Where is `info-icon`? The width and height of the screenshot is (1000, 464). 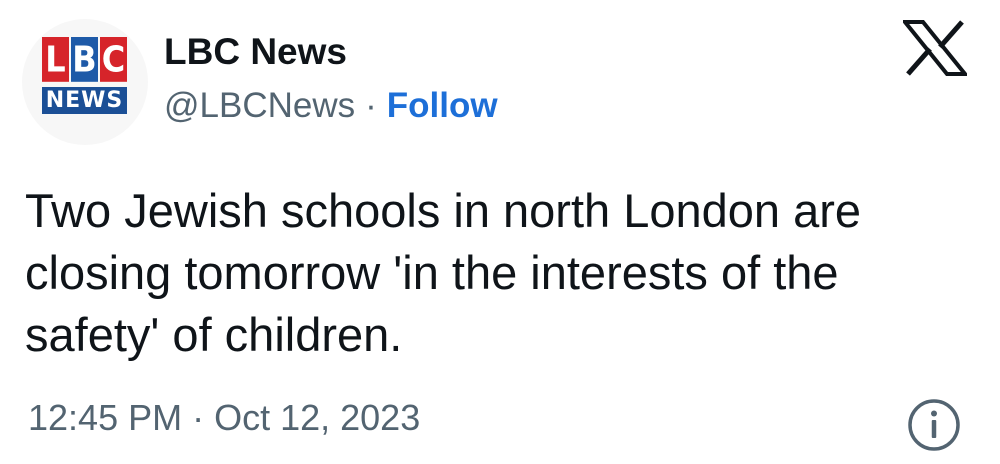 info-icon is located at coordinates (934, 425).